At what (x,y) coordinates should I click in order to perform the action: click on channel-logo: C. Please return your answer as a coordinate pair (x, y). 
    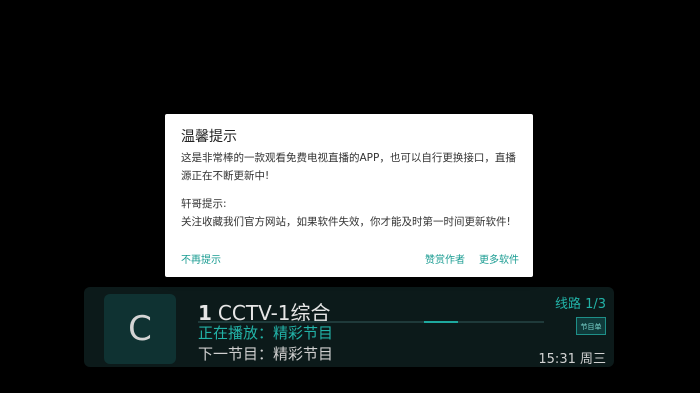
    Looking at the image, I should click on (140, 329).